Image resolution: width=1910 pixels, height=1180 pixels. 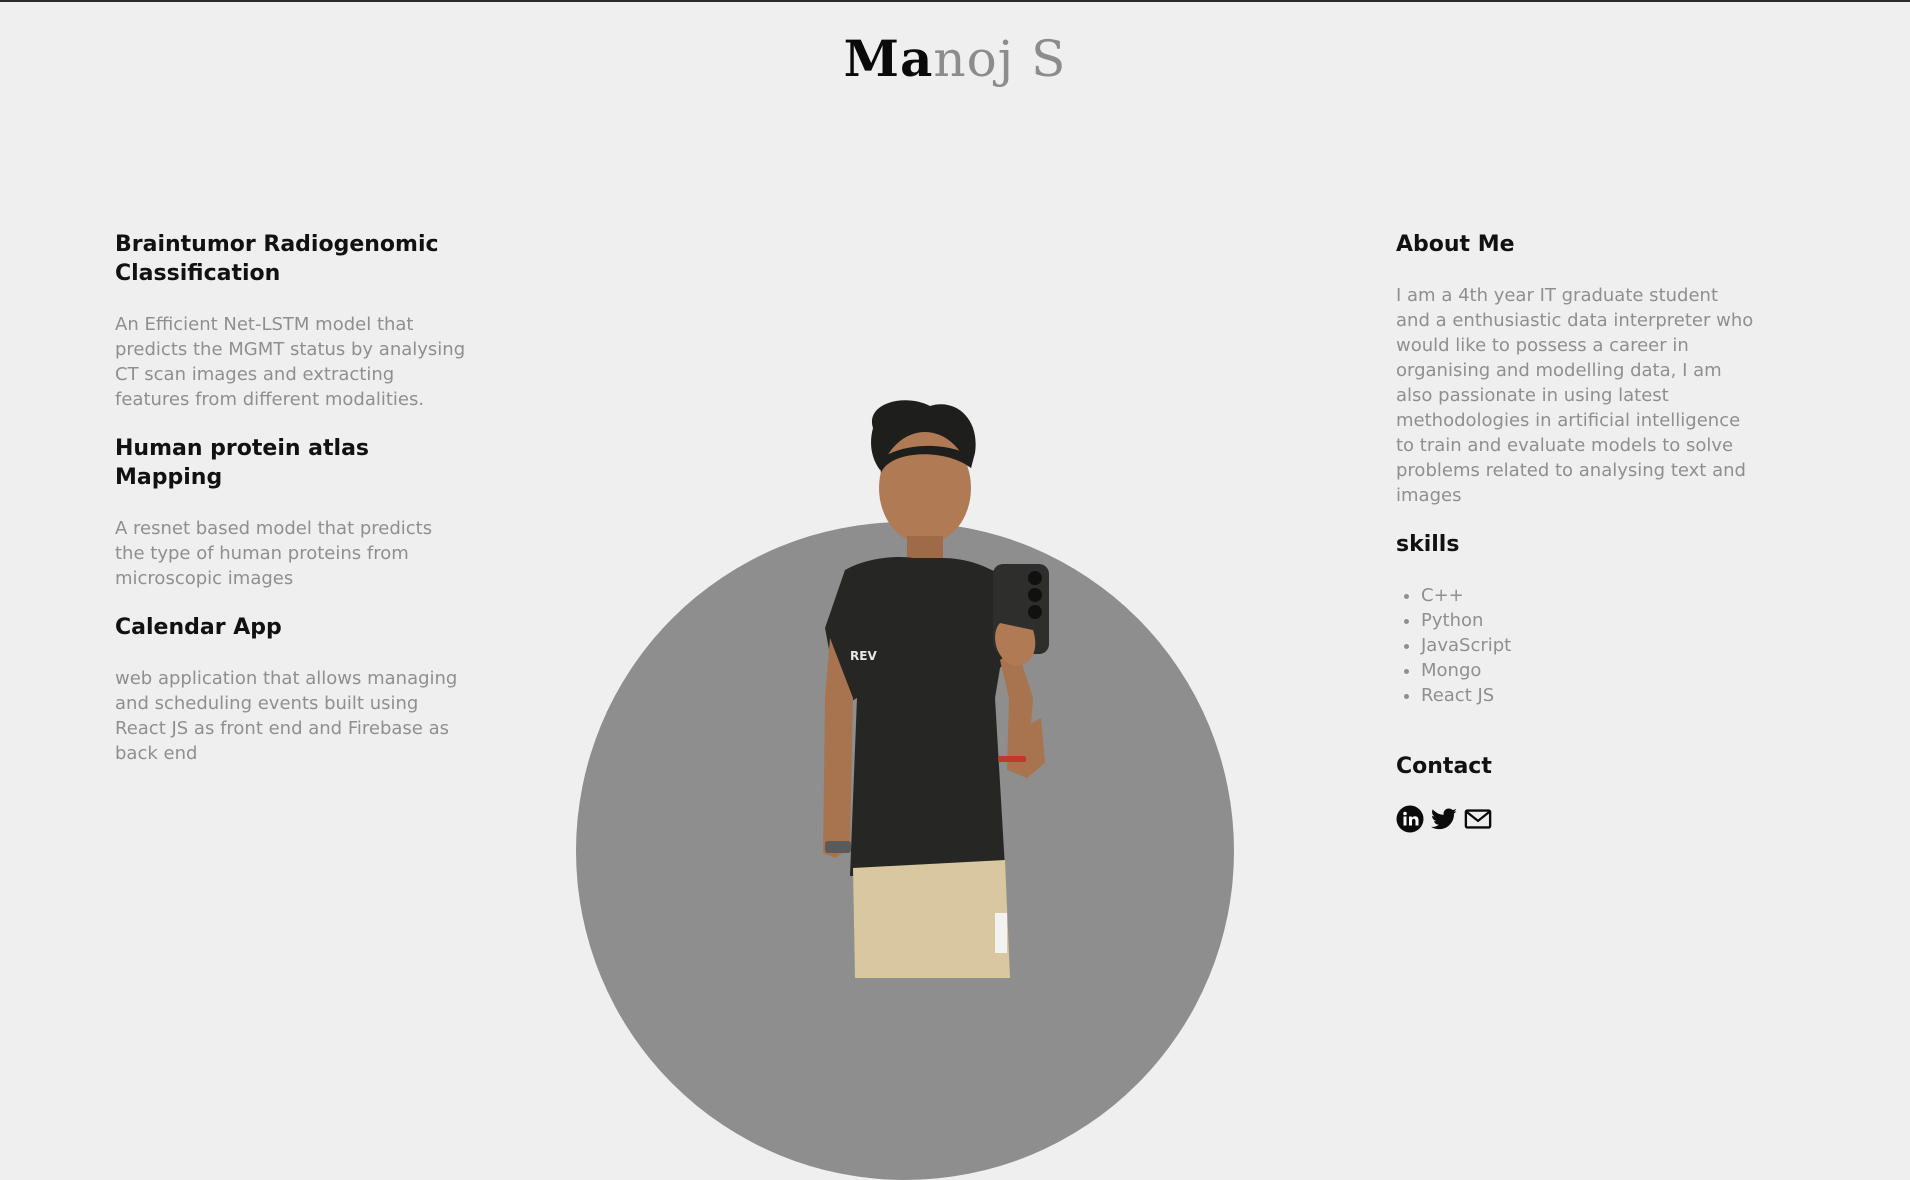 I want to click on project-title: Calendar App, so click(x=198, y=627).